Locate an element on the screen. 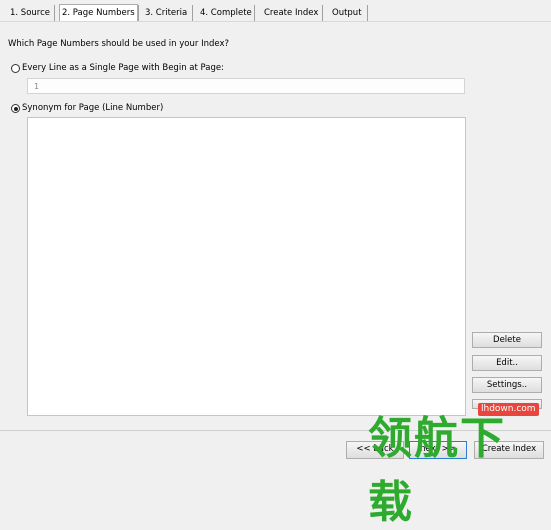 The width and height of the screenshot is (551, 530). tab-divider is located at coordinates (275, 21).